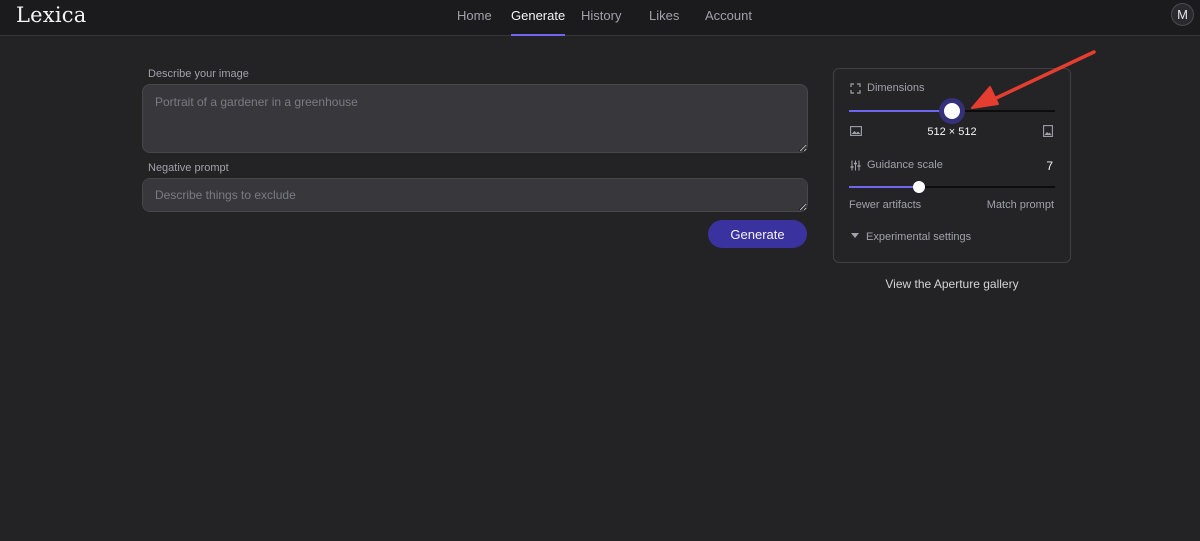 This screenshot has height=541, width=1200. I want to click on generate-button: Generate, so click(757, 234).